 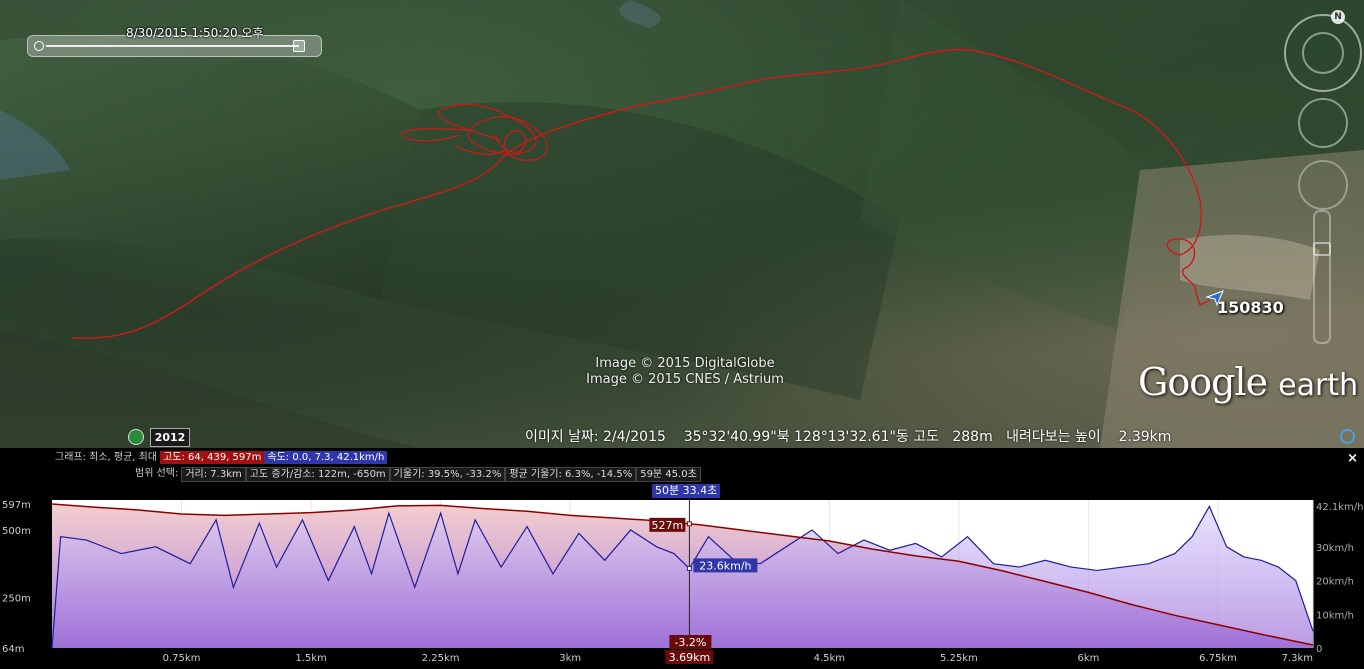 What do you see at coordinates (725, 565) in the screenshot?
I see `cursor-speed-label: 23.6km/h` at bounding box center [725, 565].